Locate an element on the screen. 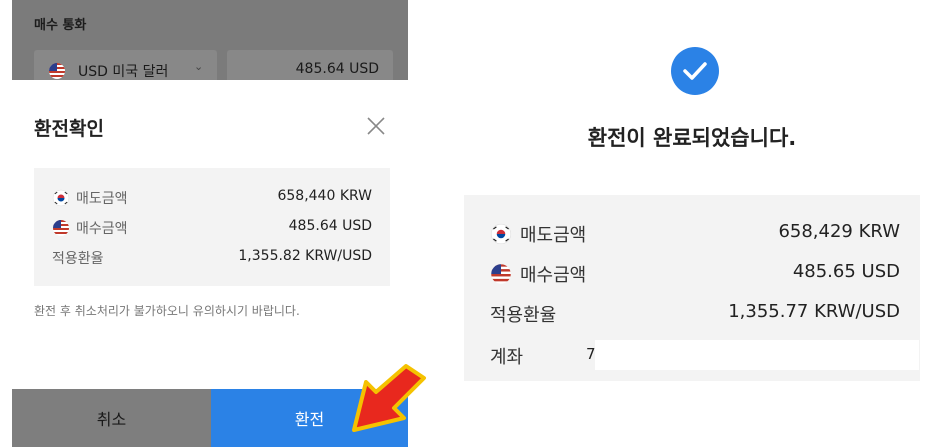 The image size is (934, 447). chevron-down-icon: ⌄ is located at coordinates (199, 66).